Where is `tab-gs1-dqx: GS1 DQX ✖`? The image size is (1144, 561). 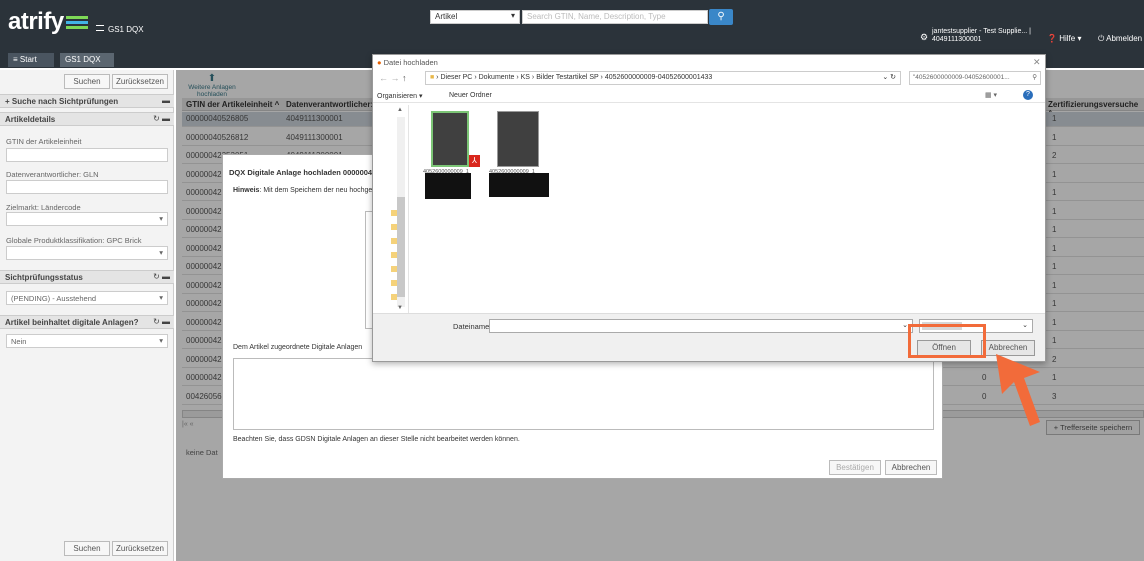
tab-gs1-dqx: GS1 DQX ✖ is located at coordinates (87, 65).